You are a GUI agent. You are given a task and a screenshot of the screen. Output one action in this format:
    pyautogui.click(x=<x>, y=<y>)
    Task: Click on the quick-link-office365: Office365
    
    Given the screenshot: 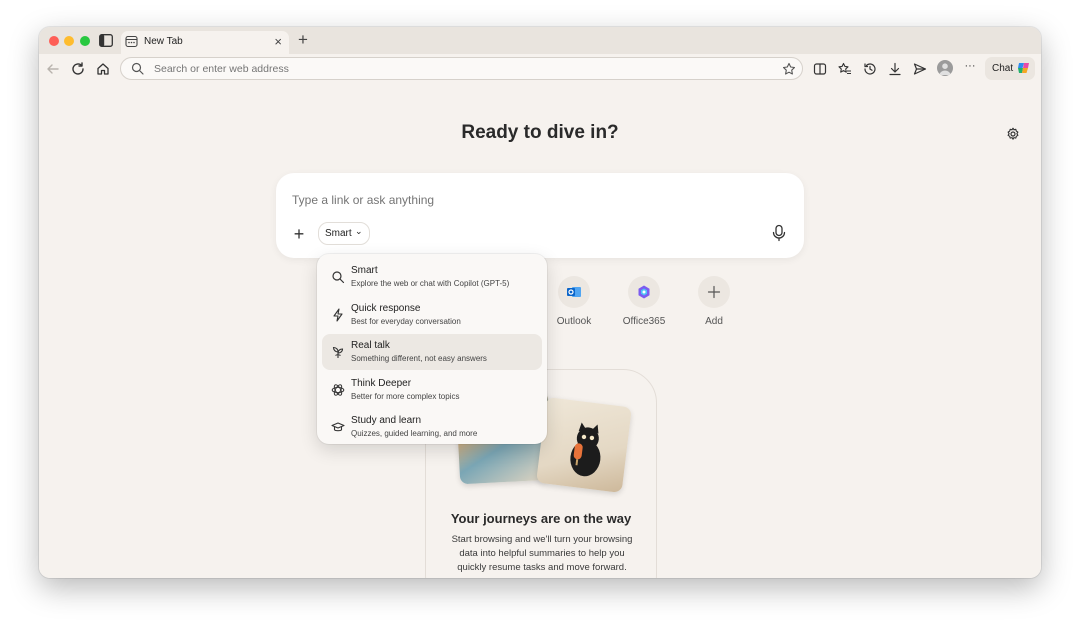 What is the action you would take?
    pyautogui.click(x=644, y=301)
    